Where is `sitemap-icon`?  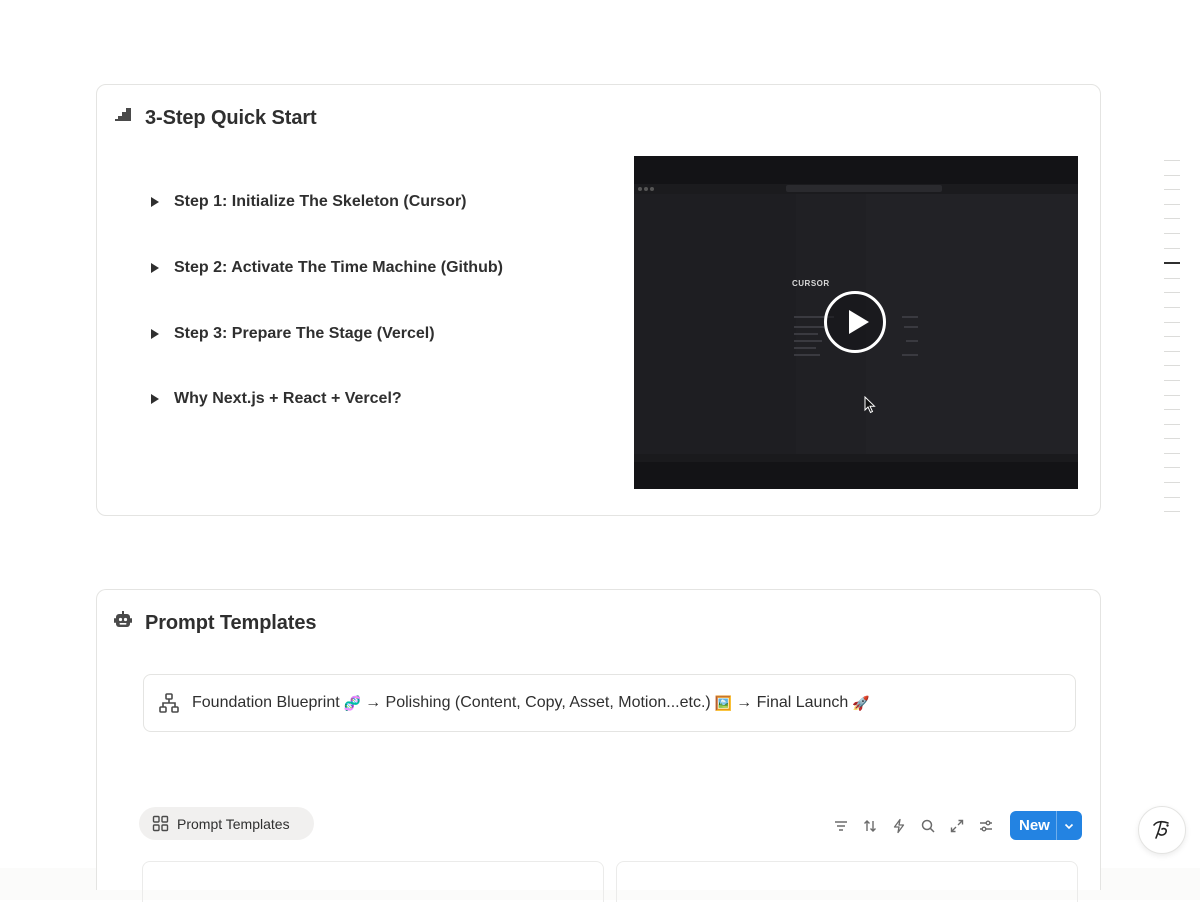
sitemap-icon is located at coordinates (169, 703).